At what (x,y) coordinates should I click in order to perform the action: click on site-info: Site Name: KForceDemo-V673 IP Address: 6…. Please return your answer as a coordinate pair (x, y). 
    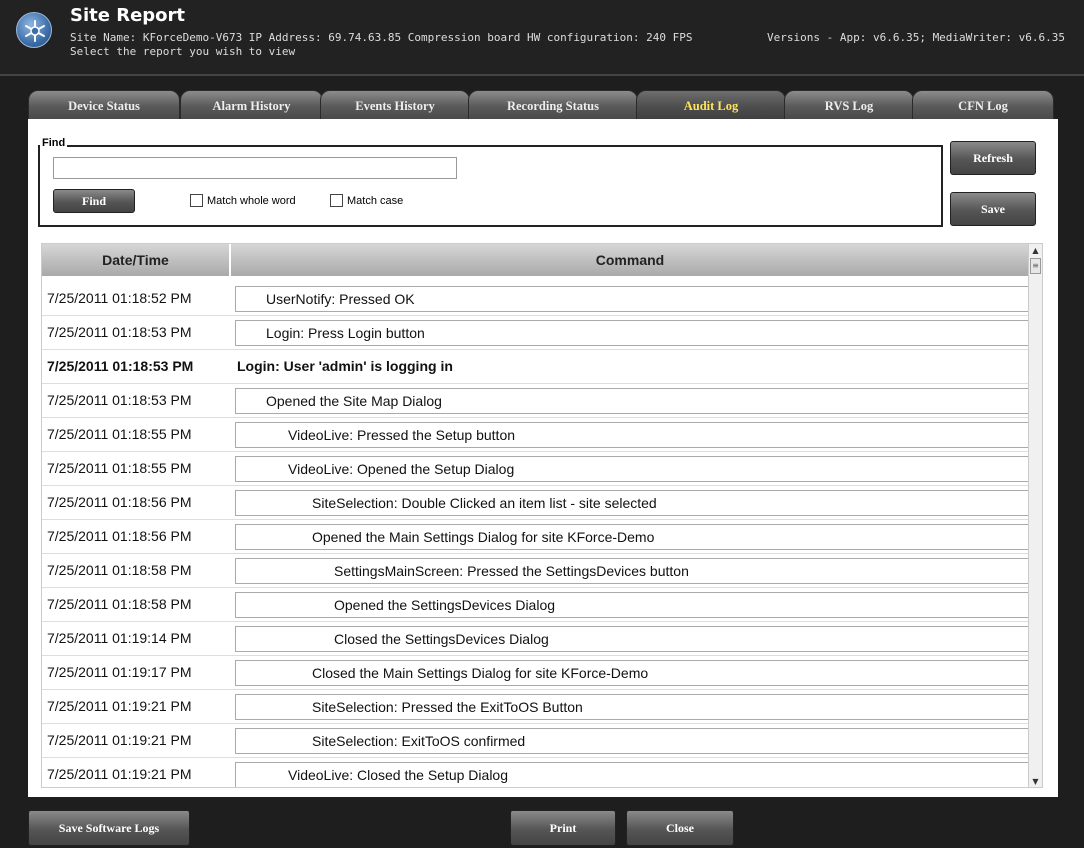
    Looking at the image, I should click on (381, 37).